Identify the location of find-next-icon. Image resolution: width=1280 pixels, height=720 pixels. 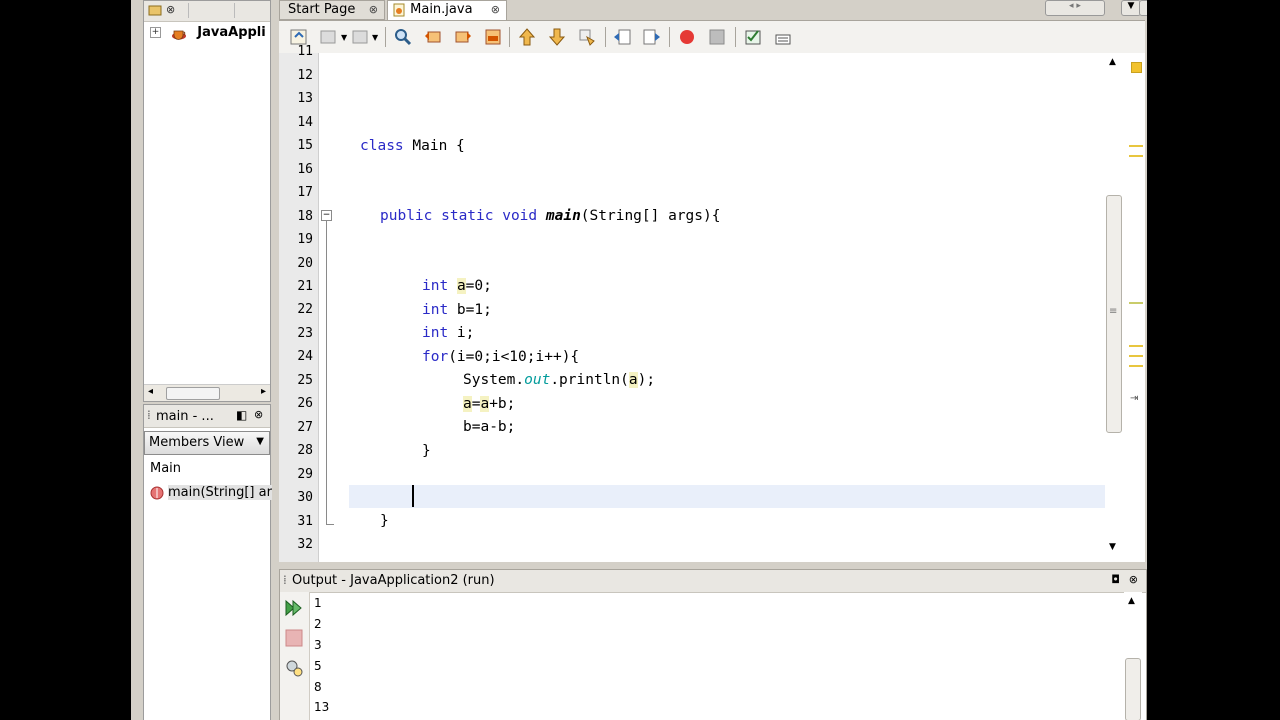
(463, 37).